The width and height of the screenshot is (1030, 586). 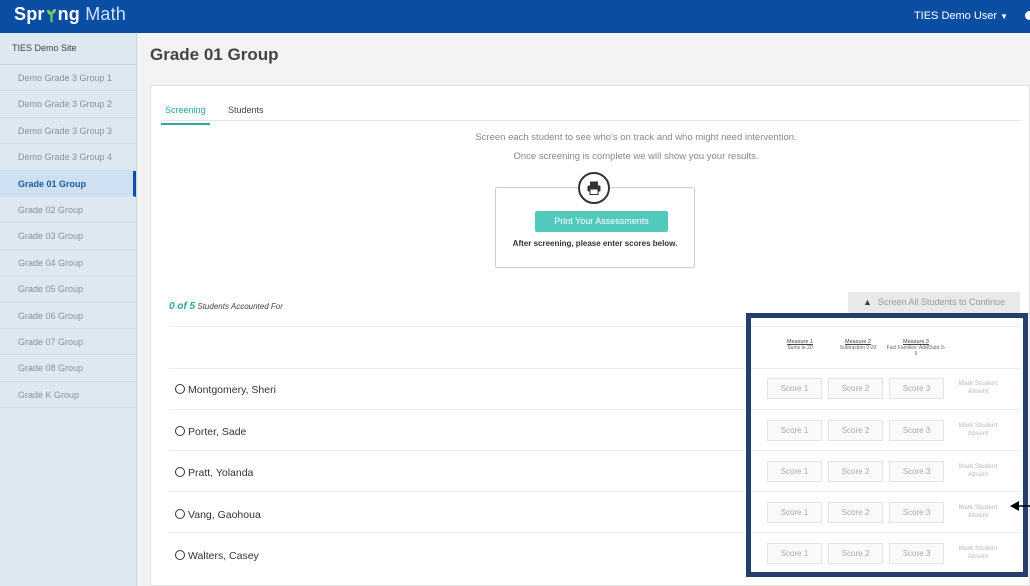 I want to click on annotation-arrow-icon, so click(x=1020, y=506).